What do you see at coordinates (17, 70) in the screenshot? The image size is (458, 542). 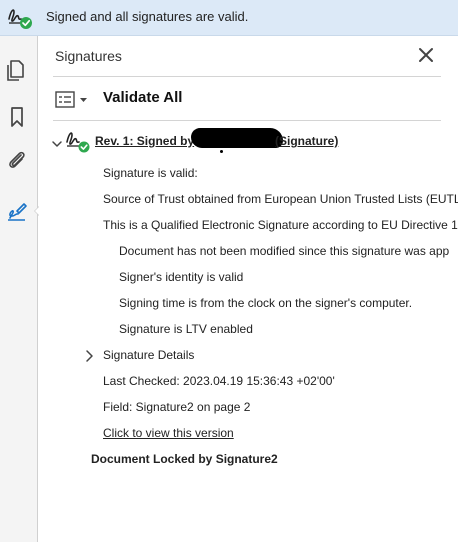 I see `pages-icon` at bounding box center [17, 70].